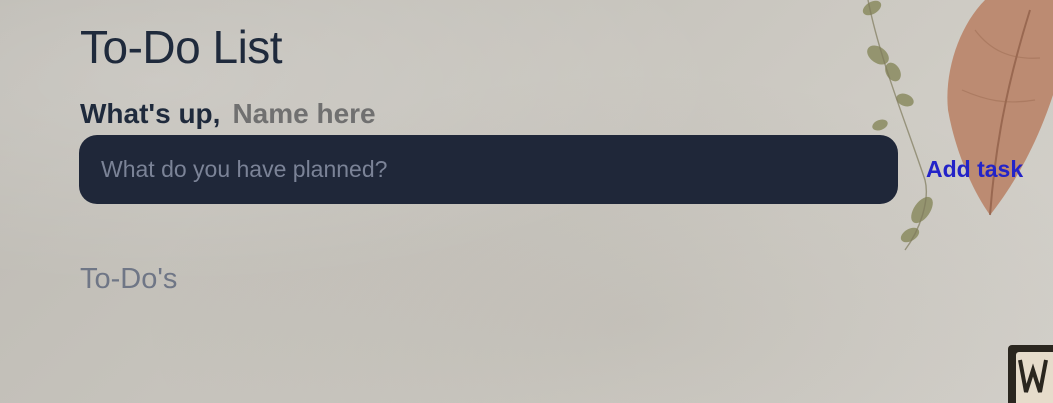 Image resolution: width=1053 pixels, height=403 pixels. What do you see at coordinates (181, 47) in the screenshot?
I see `page-title: To-Do List` at bounding box center [181, 47].